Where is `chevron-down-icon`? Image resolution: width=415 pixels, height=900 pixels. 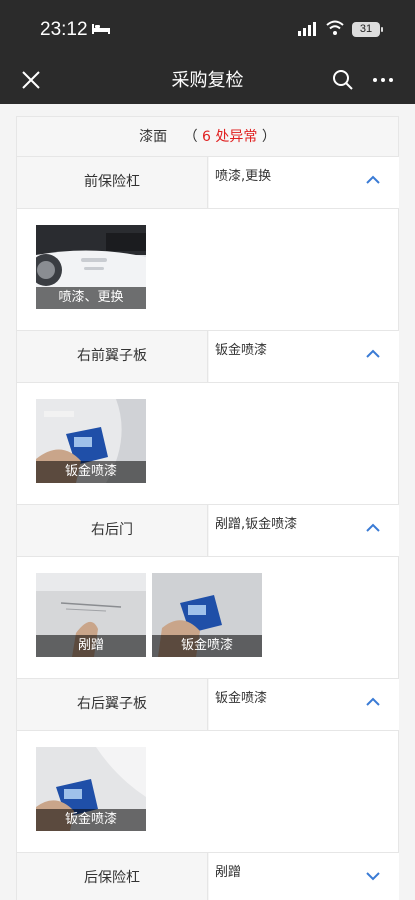
chevron-down-icon is located at coordinates (373, 876).